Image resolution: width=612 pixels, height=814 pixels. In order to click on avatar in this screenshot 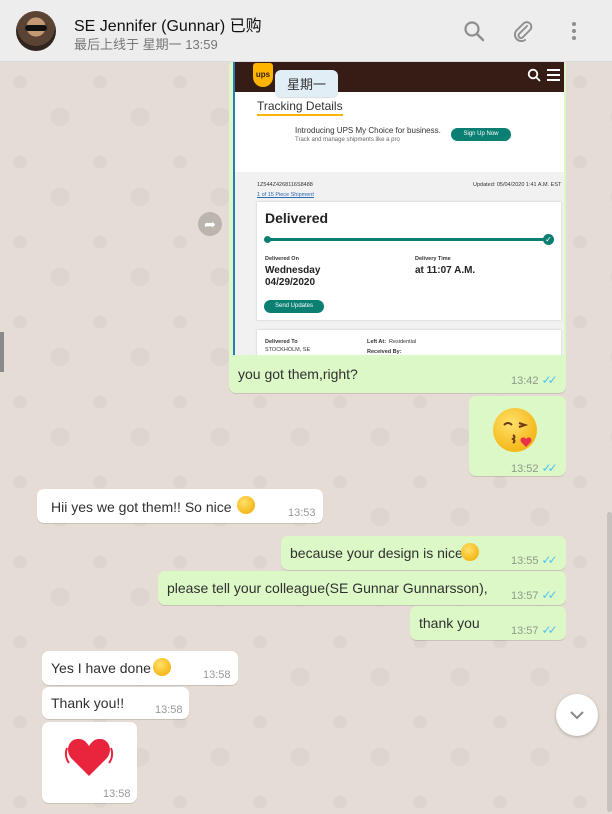, I will do `click(36, 31)`.